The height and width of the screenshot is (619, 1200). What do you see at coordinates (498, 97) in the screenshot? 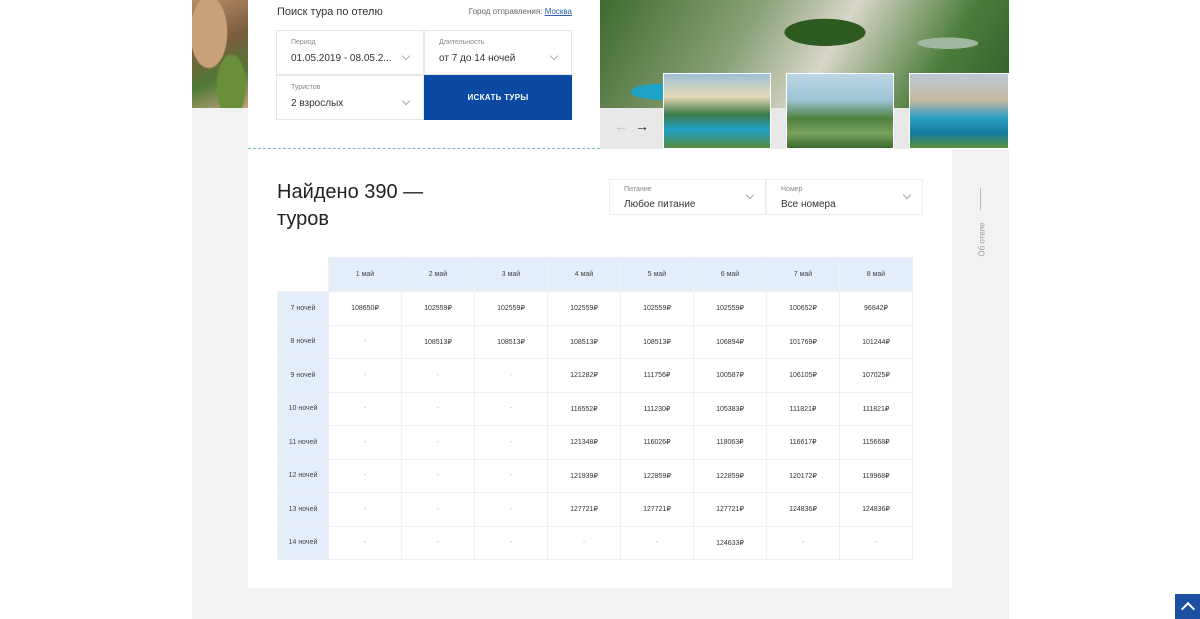
I see `search-tours-button: ИСКАТЬ ТУРЫ` at bounding box center [498, 97].